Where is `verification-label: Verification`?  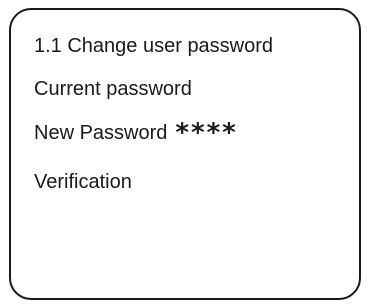
verification-label: Verification is located at coordinates (83, 182).